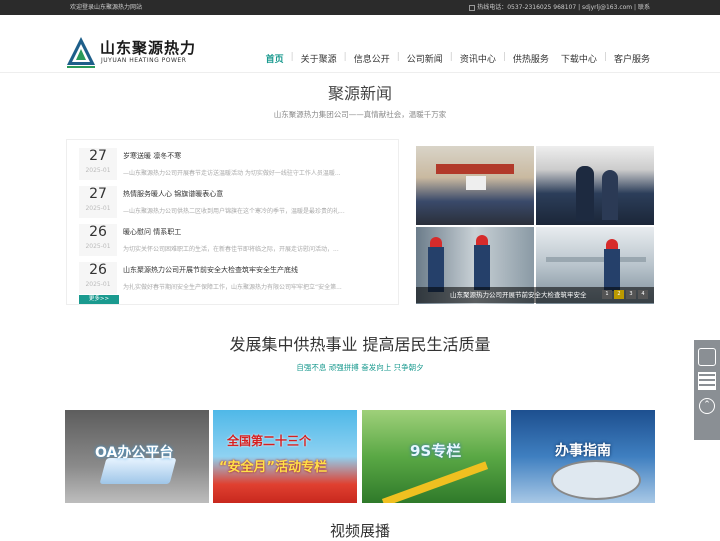  What do you see at coordinates (275, 58) in the screenshot?
I see `nav-home: 首页` at bounding box center [275, 58].